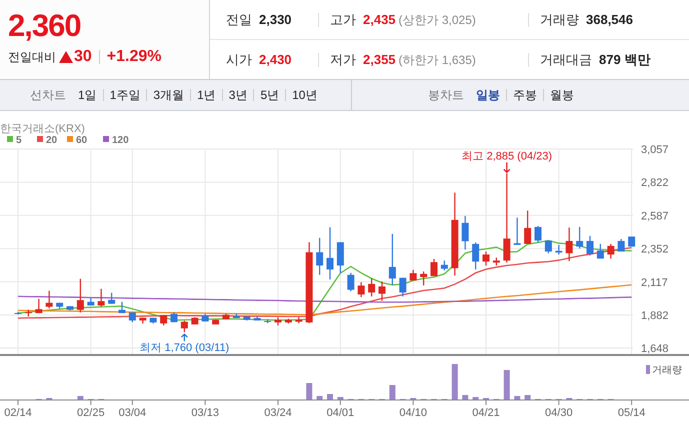  What do you see at coordinates (632, 413) in the screenshot?
I see `x-axis-label: 05/14` at bounding box center [632, 413].